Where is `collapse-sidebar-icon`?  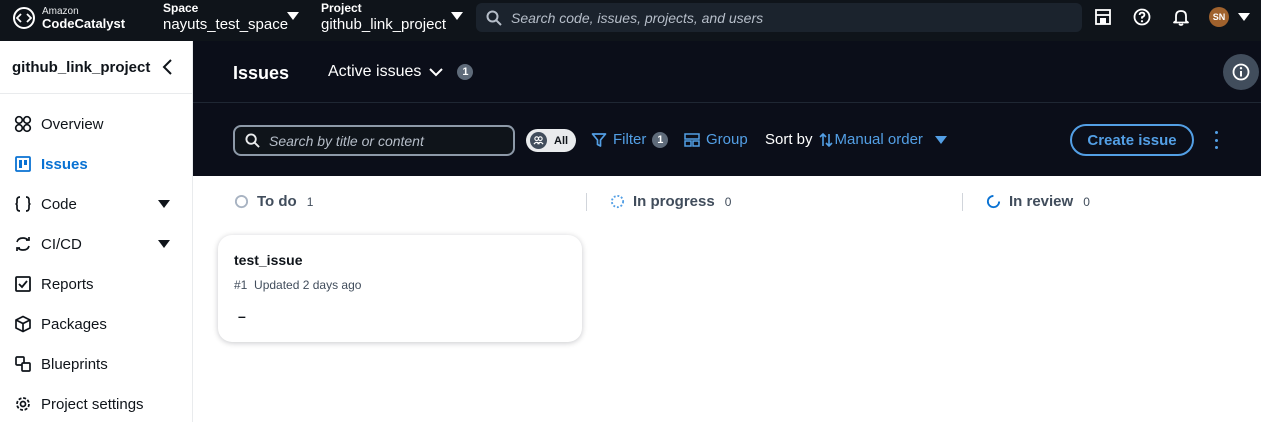
collapse-sidebar-icon is located at coordinates (167, 67).